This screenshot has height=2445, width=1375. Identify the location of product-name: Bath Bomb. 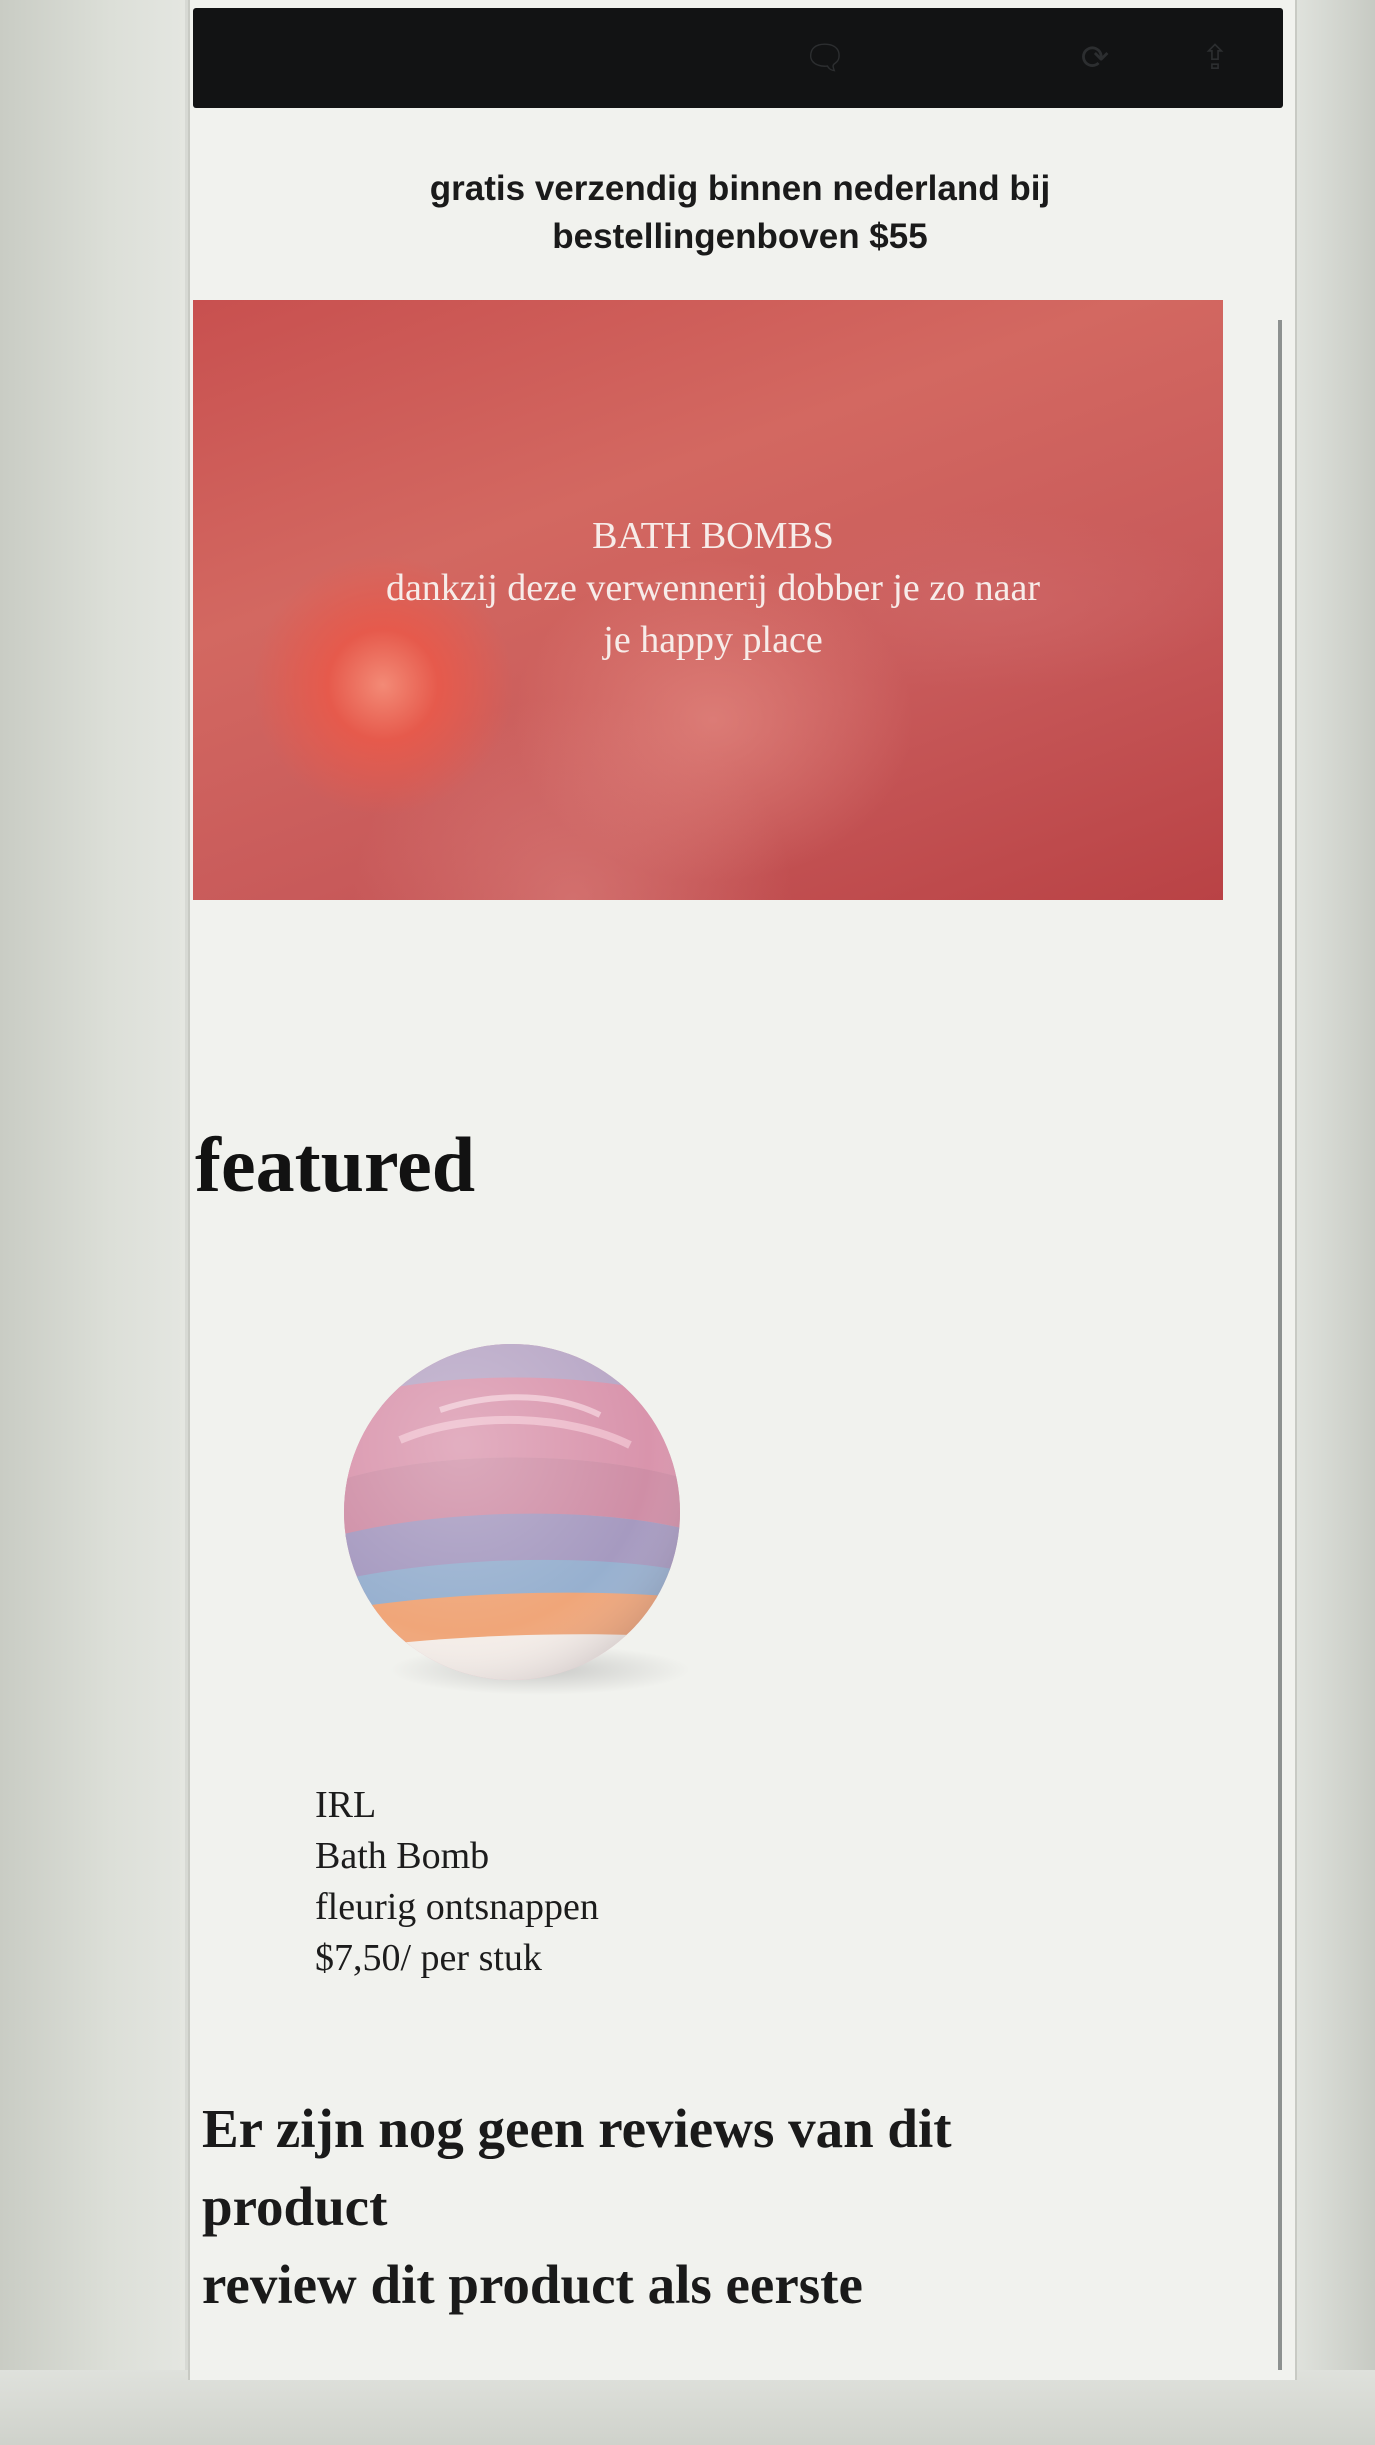
(457, 1856).